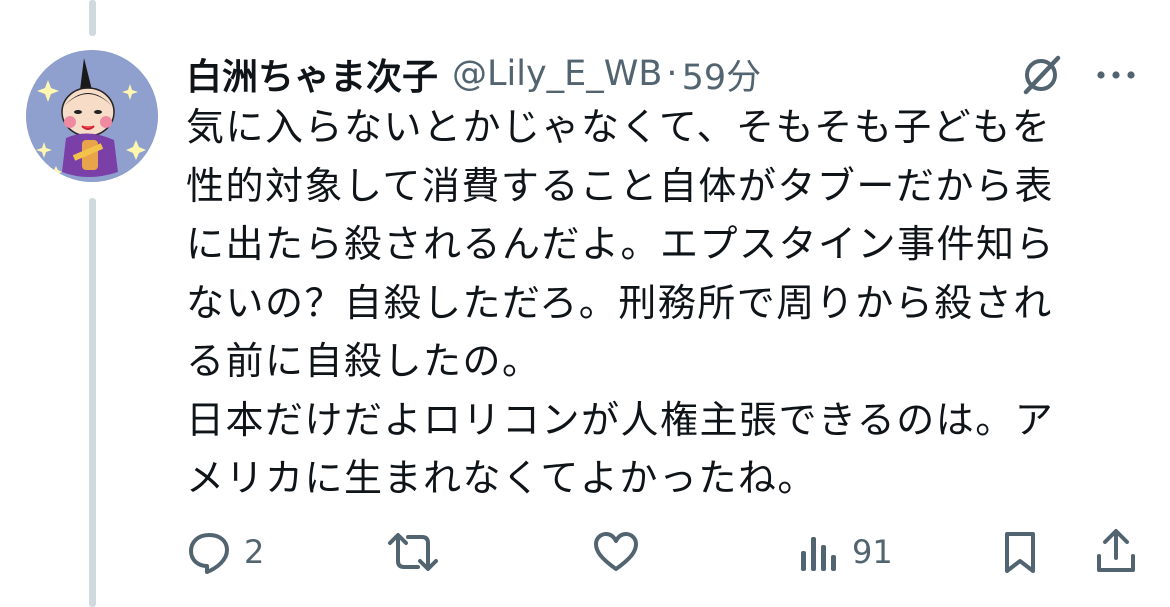 The image size is (1170, 607). I want to click on like-button, so click(622, 552).